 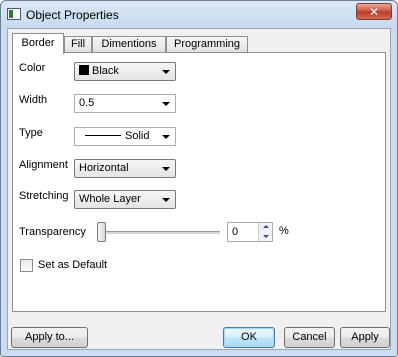 I want to click on alignment-select: Horizontal, so click(x=125, y=168).